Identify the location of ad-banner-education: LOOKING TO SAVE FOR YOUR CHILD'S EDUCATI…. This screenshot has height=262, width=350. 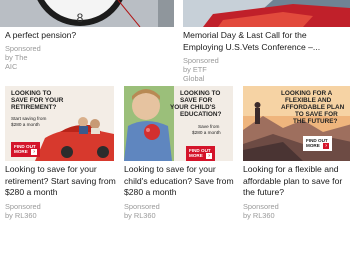
(178, 123).